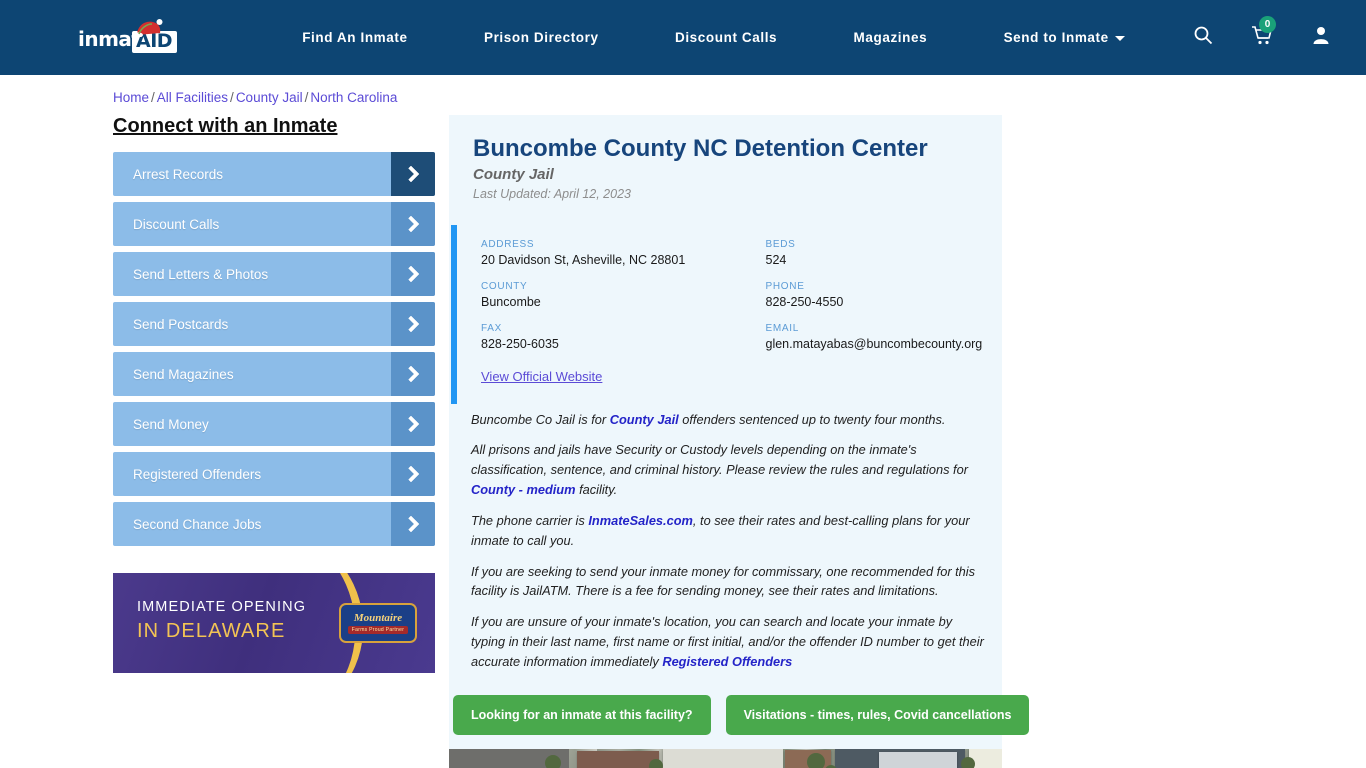  What do you see at coordinates (131, 38) in the screenshot?
I see `site-logo: inmate AID` at bounding box center [131, 38].